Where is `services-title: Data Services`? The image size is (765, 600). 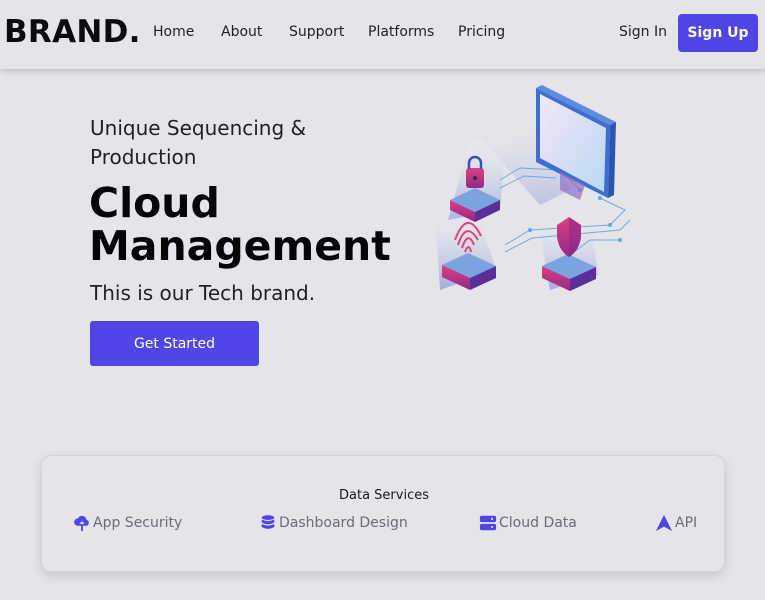
services-title: Data Services is located at coordinates (384, 495).